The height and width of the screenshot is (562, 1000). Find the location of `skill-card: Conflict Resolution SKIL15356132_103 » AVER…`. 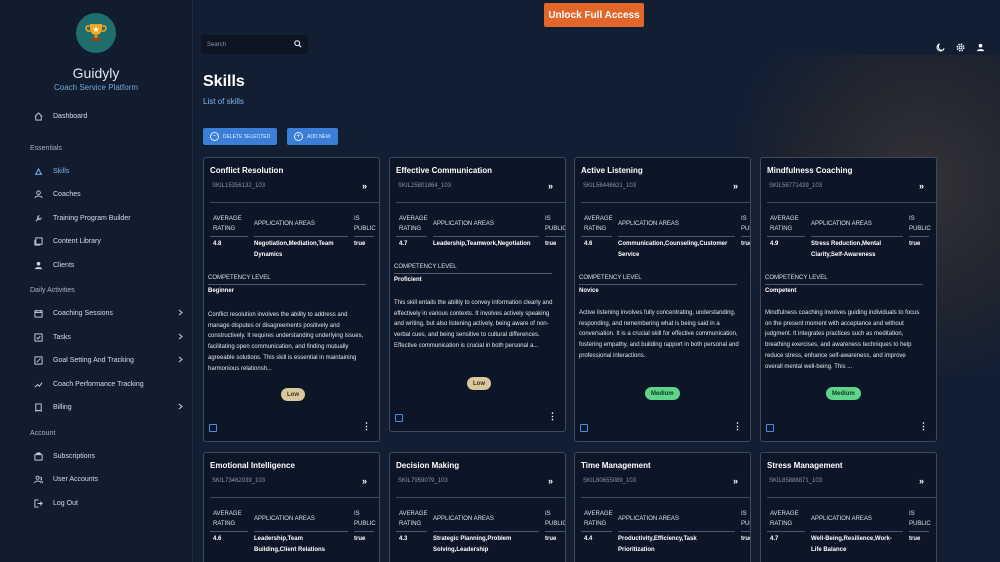

skill-card: Conflict Resolution SKIL15356132_103 » AVER… is located at coordinates (291, 299).